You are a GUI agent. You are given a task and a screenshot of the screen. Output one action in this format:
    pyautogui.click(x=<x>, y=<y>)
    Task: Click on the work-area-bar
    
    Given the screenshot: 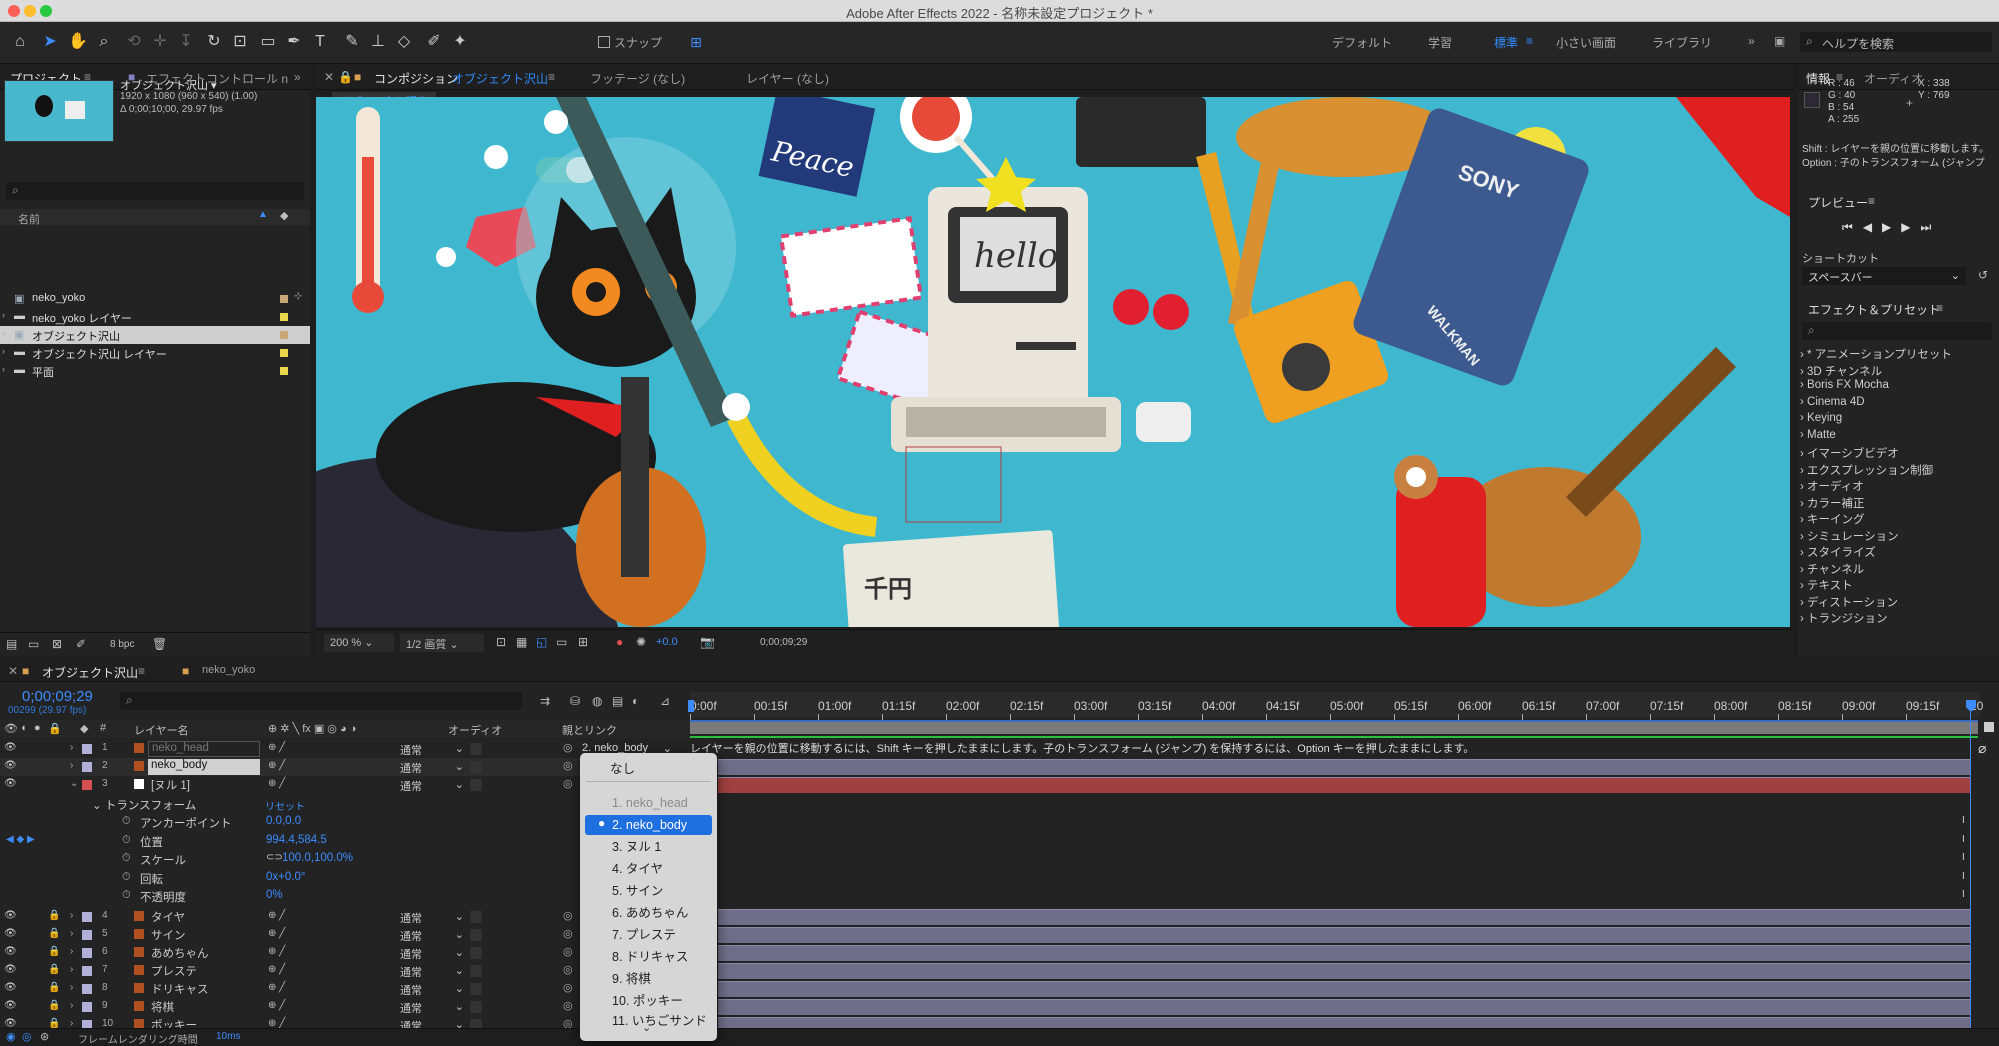 What is the action you would take?
    pyautogui.click(x=1334, y=727)
    